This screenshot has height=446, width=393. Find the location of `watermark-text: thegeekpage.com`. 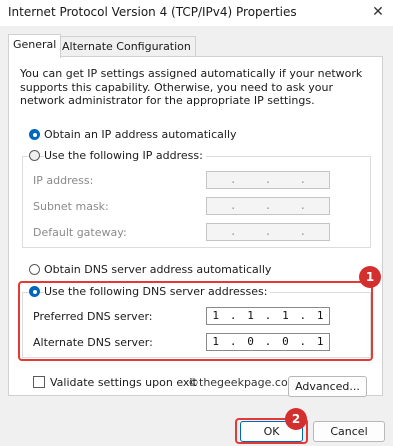

watermark-text: thegeekpage.com is located at coordinates (249, 382).